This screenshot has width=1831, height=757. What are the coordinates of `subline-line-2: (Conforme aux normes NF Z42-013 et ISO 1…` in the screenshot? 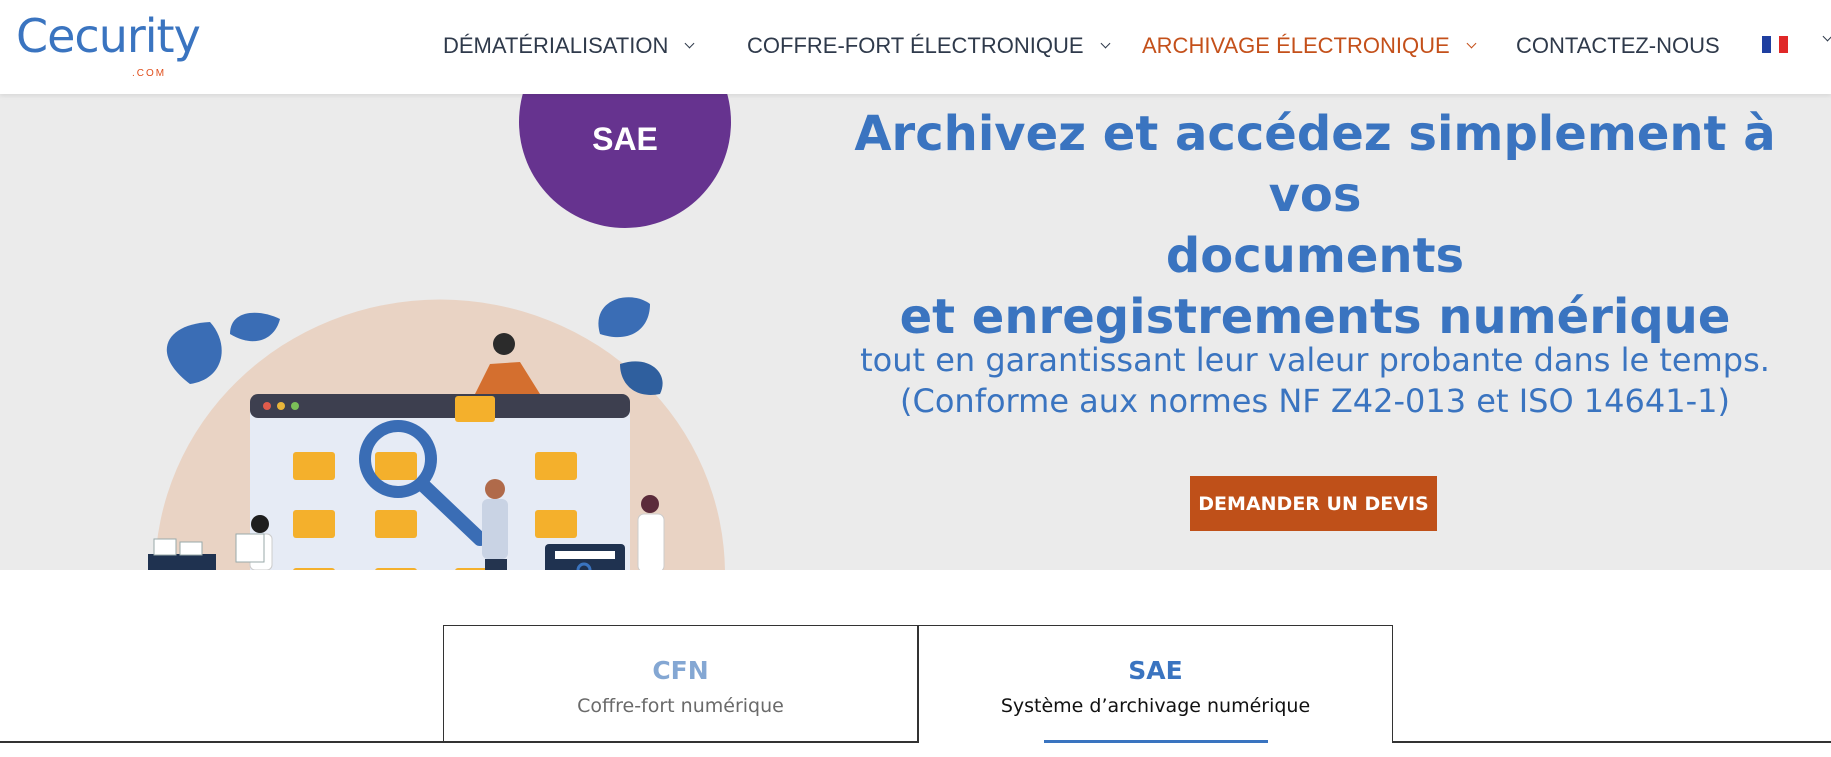 It's located at (1315, 401).